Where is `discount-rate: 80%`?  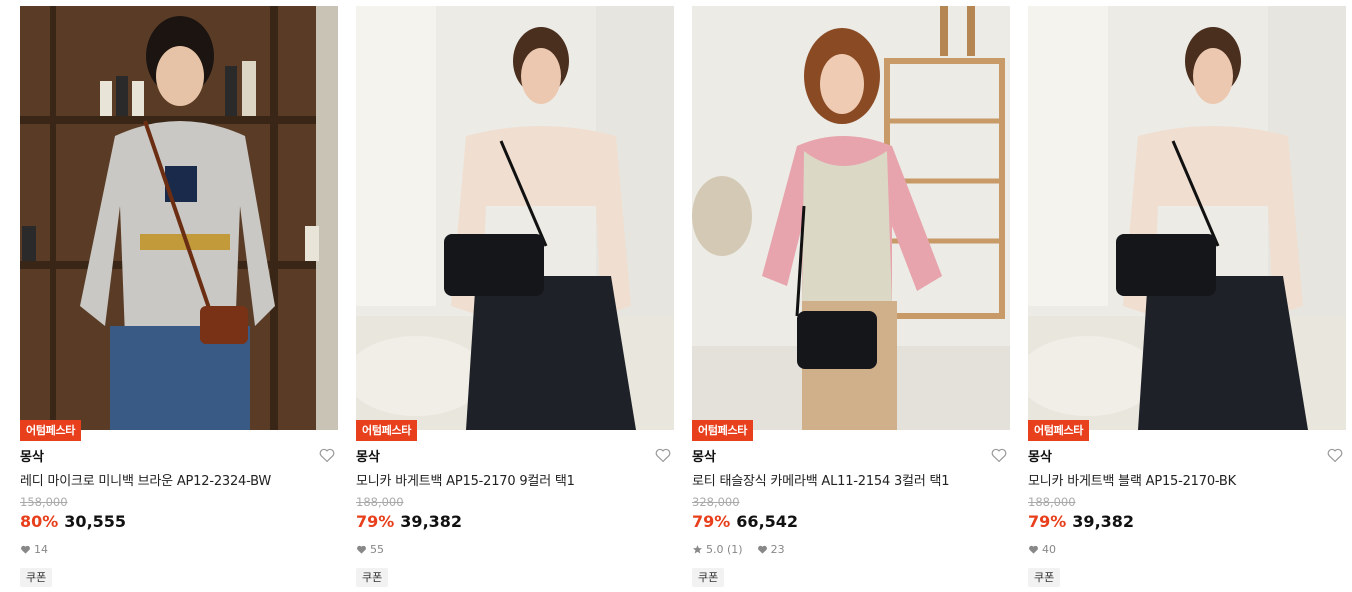 discount-rate: 80% is located at coordinates (39, 521).